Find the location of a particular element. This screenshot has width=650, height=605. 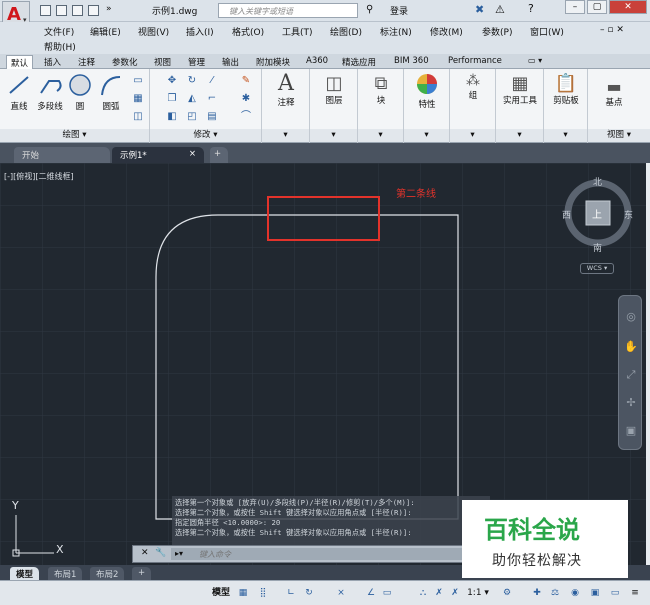

draw-panel-title: 绘图 ▾ is located at coordinates (74, 135).